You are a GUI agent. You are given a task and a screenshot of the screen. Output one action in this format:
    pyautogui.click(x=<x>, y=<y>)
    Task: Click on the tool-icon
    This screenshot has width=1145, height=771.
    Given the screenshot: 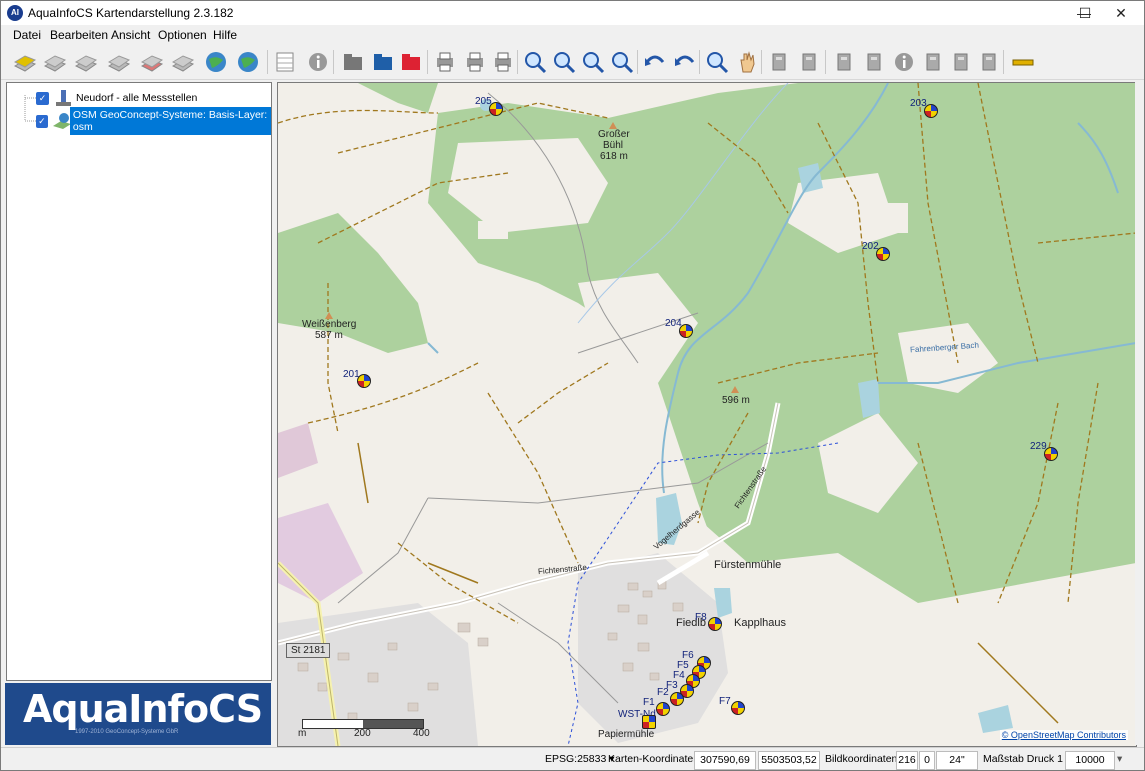 What is the action you would take?
    pyautogui.click(x=933, y=62)
    